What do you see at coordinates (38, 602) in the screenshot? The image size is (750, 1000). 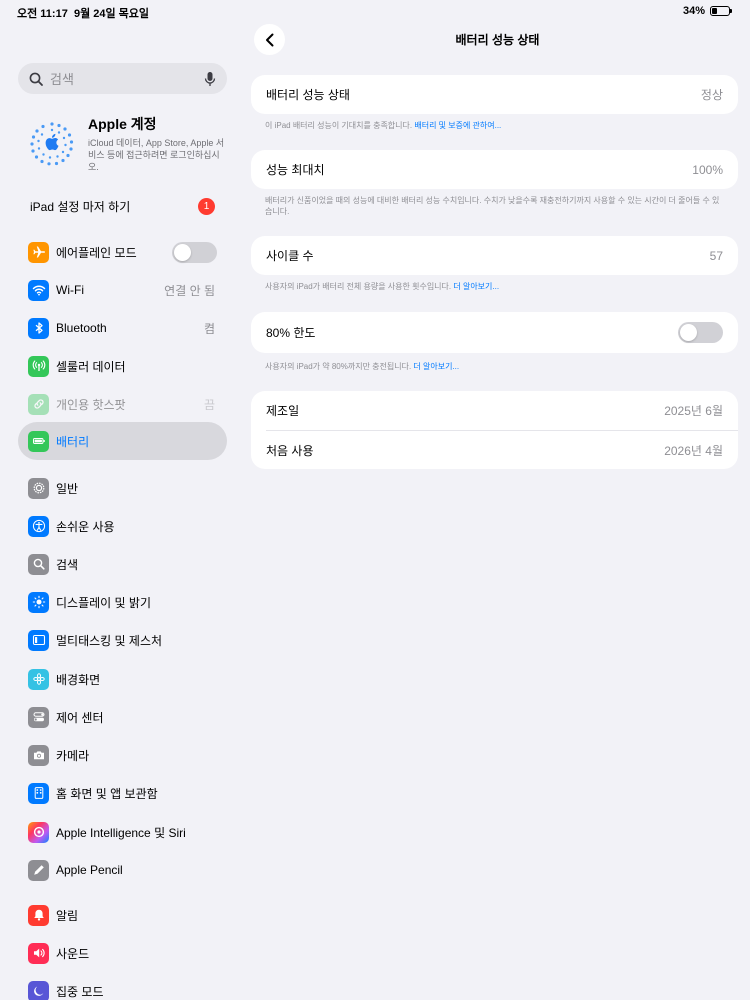 I see `brightness-icon` at bounding box center [38, 602].